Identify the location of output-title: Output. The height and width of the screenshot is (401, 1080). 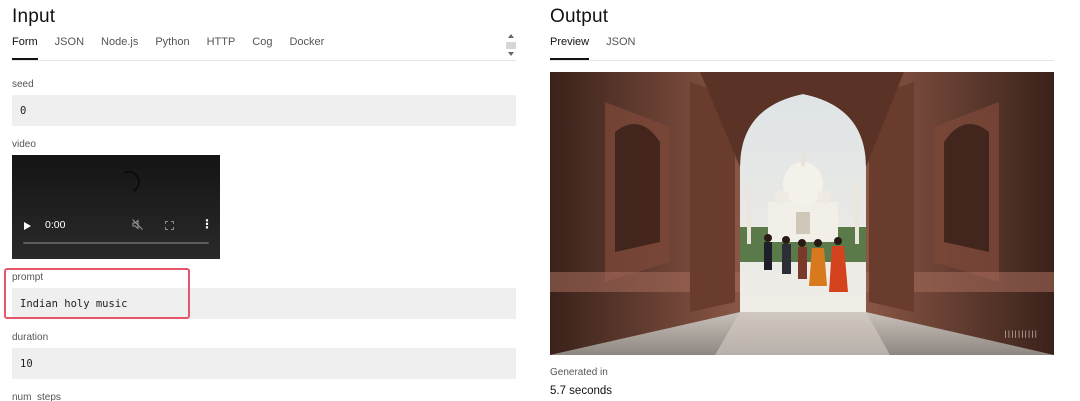
(579, 16).